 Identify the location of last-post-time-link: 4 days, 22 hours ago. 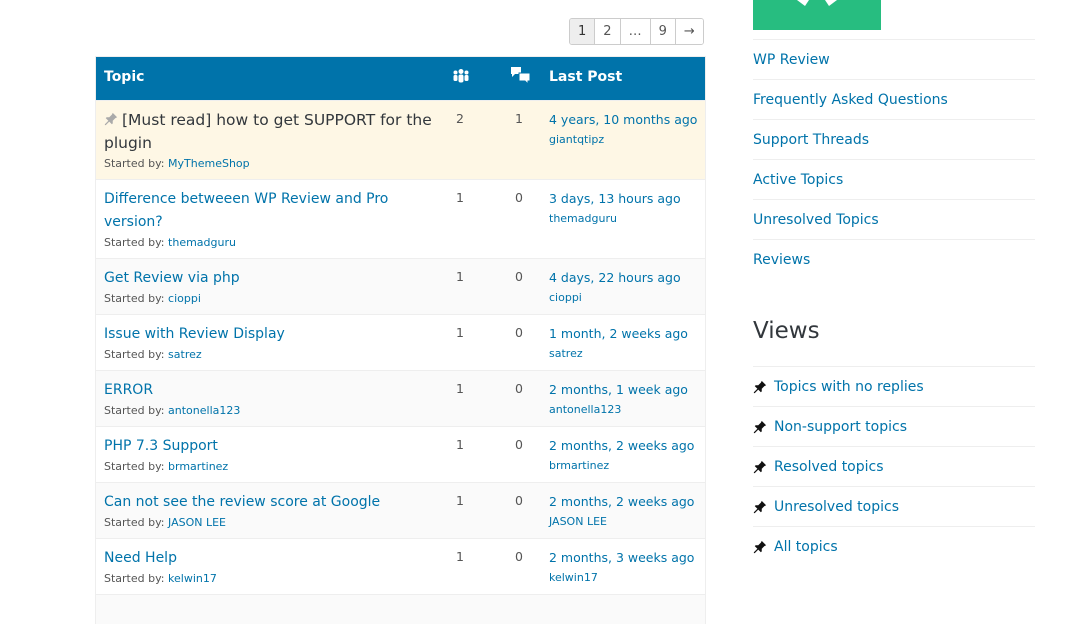
(615, 277).